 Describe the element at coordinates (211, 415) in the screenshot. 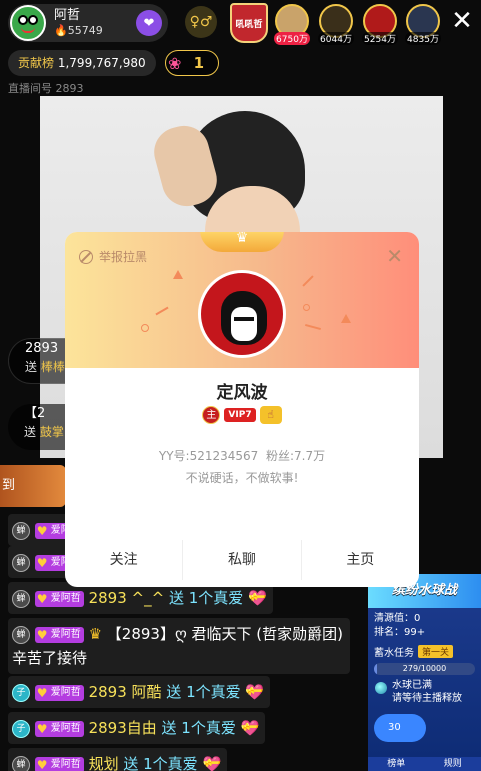

I see `host-badge: 主` at that location.